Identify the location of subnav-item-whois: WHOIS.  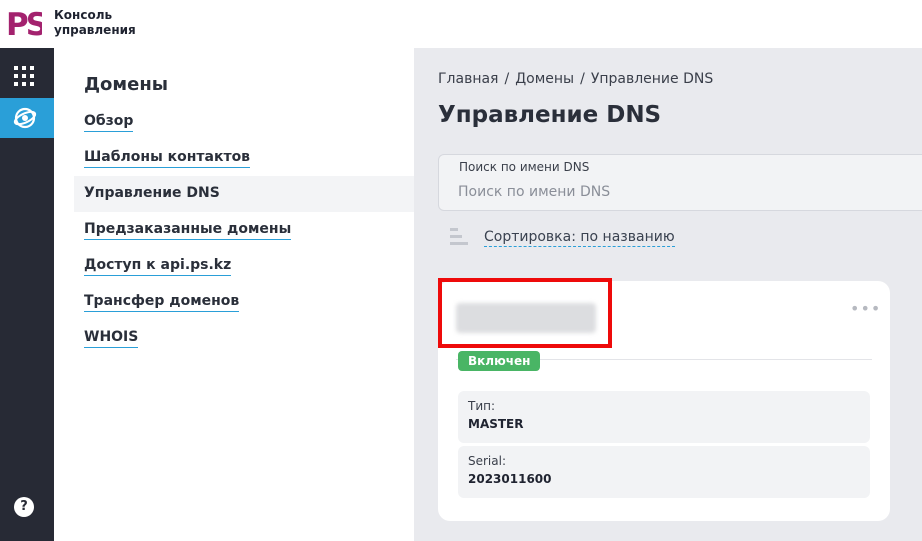
(244, 338).